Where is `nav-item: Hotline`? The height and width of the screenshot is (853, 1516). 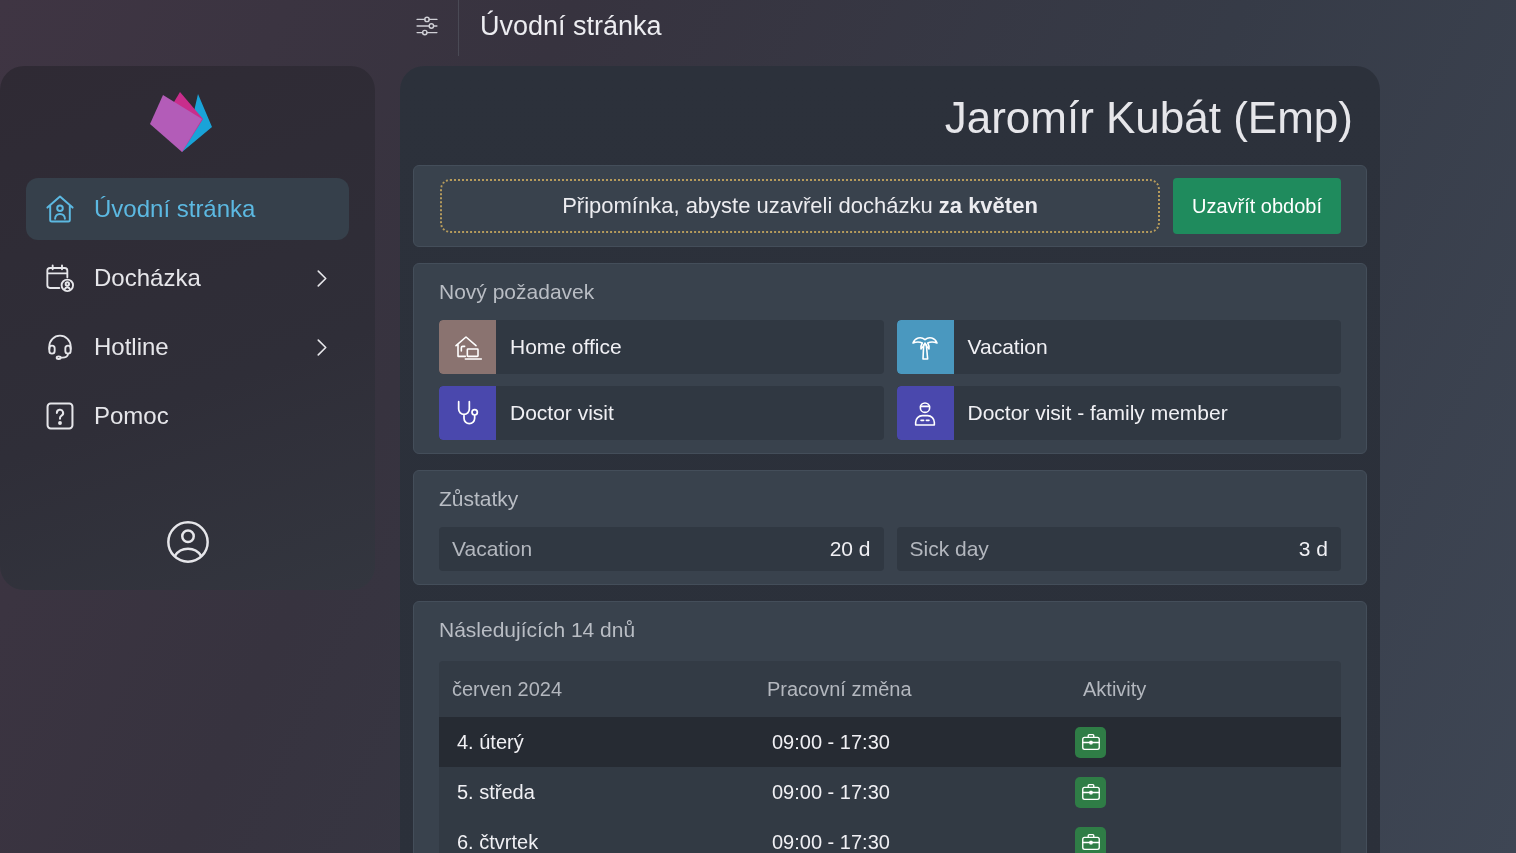 nav-item: Hotline is located at coordinates (187, 347).